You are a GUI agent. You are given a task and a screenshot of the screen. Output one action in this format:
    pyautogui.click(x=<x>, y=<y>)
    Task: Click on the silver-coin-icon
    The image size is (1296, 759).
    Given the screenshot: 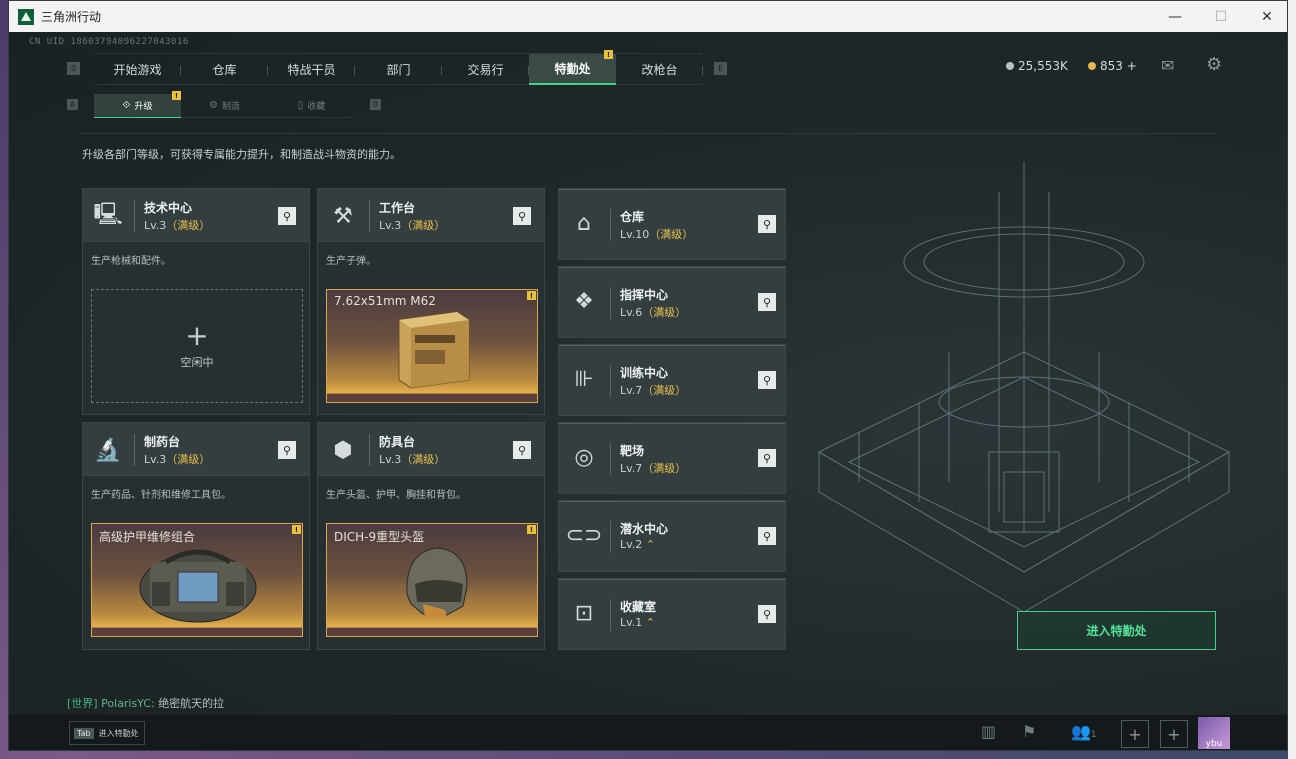 What is the action you would take?
    pyautogui.click(x=1010, y=66)
    